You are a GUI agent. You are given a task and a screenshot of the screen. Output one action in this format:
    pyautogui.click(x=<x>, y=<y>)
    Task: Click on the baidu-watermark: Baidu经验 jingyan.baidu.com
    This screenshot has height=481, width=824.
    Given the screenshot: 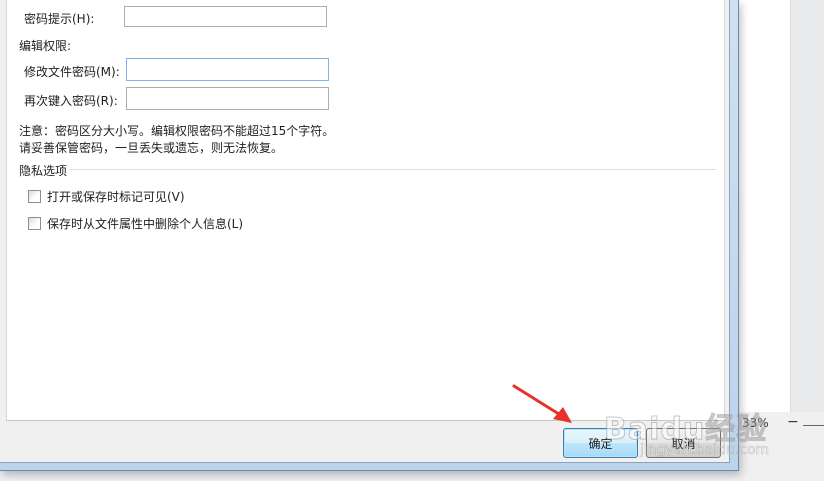 What is the action you would take?
    pyautogui.click(x=713, y=435)
    